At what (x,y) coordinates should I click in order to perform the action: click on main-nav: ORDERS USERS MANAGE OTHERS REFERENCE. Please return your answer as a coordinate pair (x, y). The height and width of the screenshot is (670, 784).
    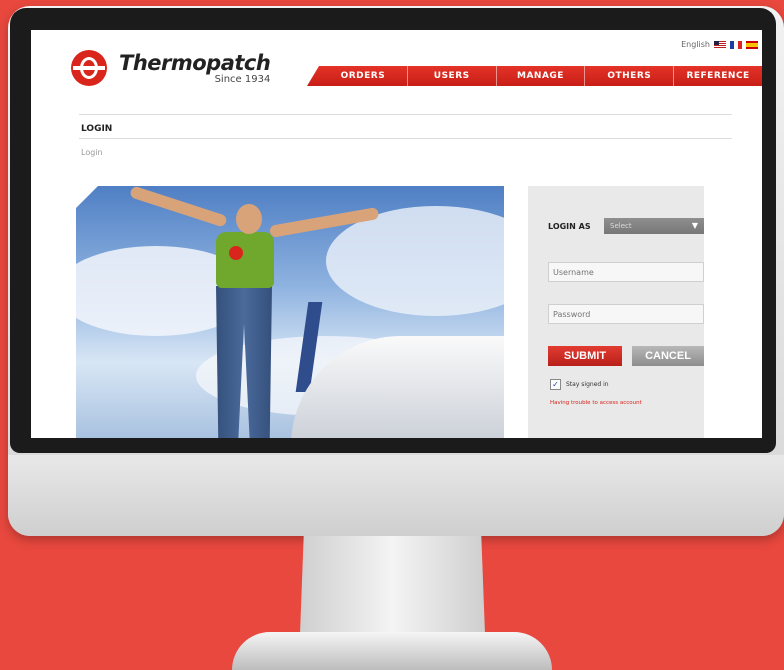
    Looking at the image, I should click on (534, 76).